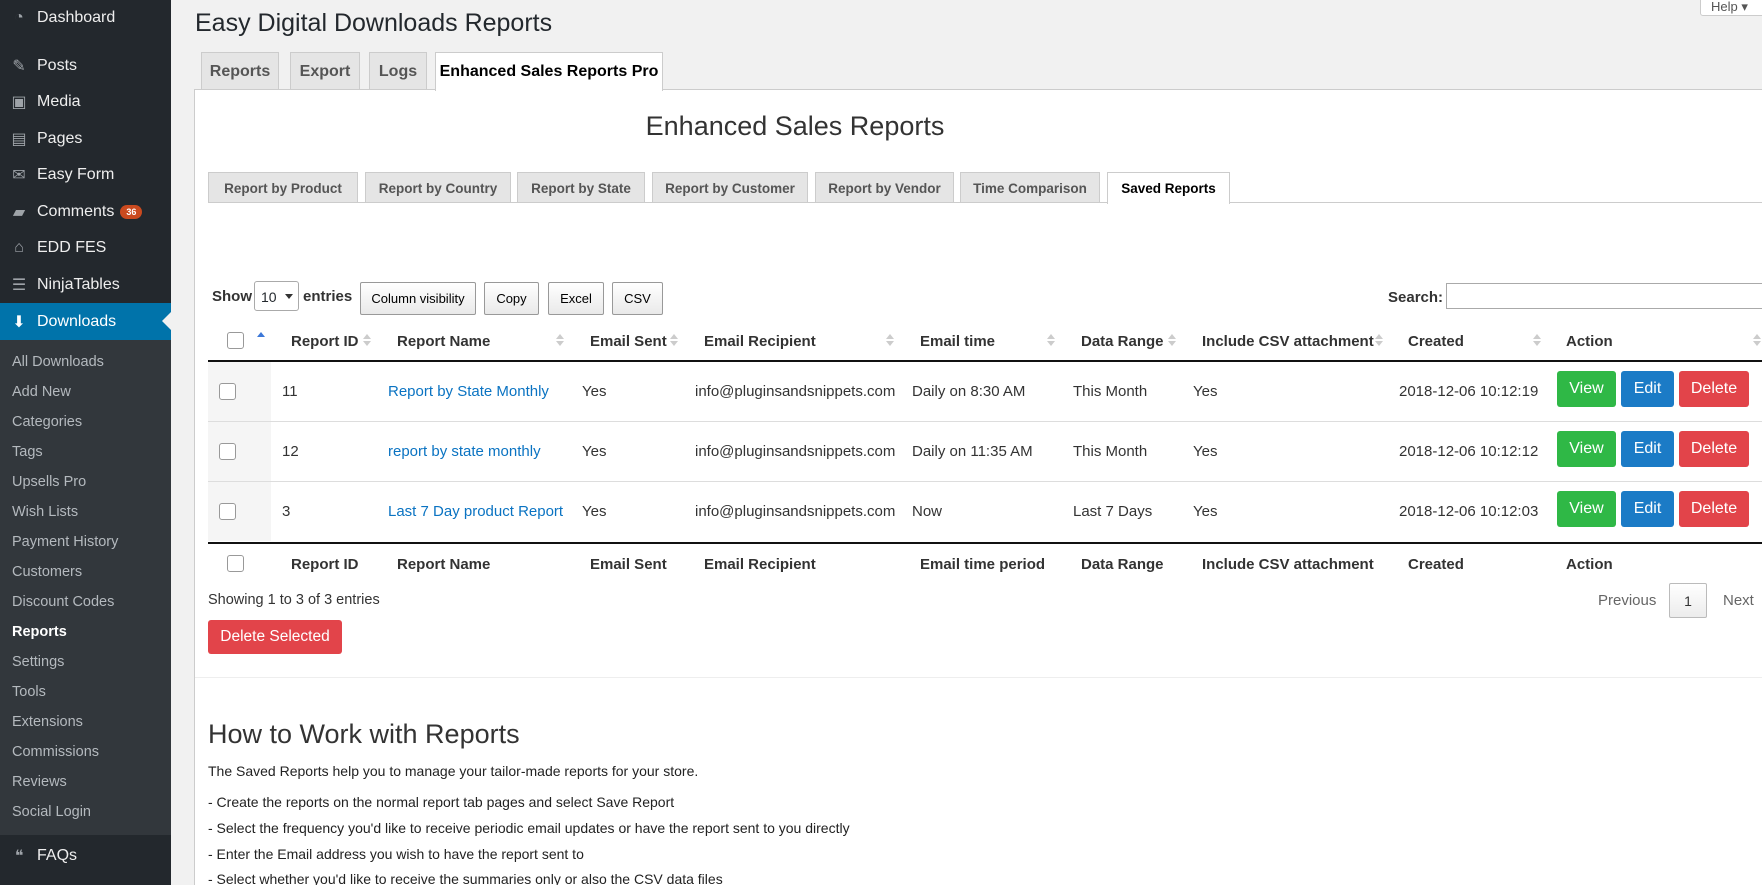  Describe the element at coordinates (38, 662) in the screenshot. I see `submenu-settings: Settings` at that location.